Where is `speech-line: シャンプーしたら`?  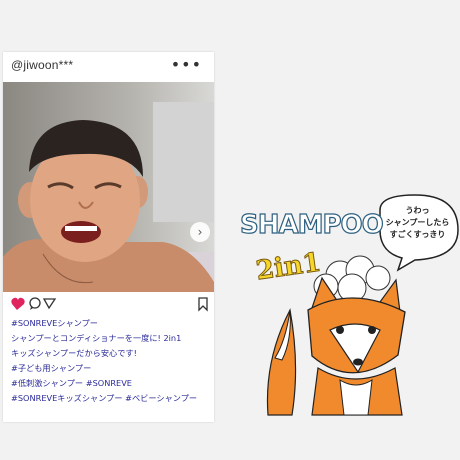 speech-line: シャンプーしたら is located at coordinates (417, 222).